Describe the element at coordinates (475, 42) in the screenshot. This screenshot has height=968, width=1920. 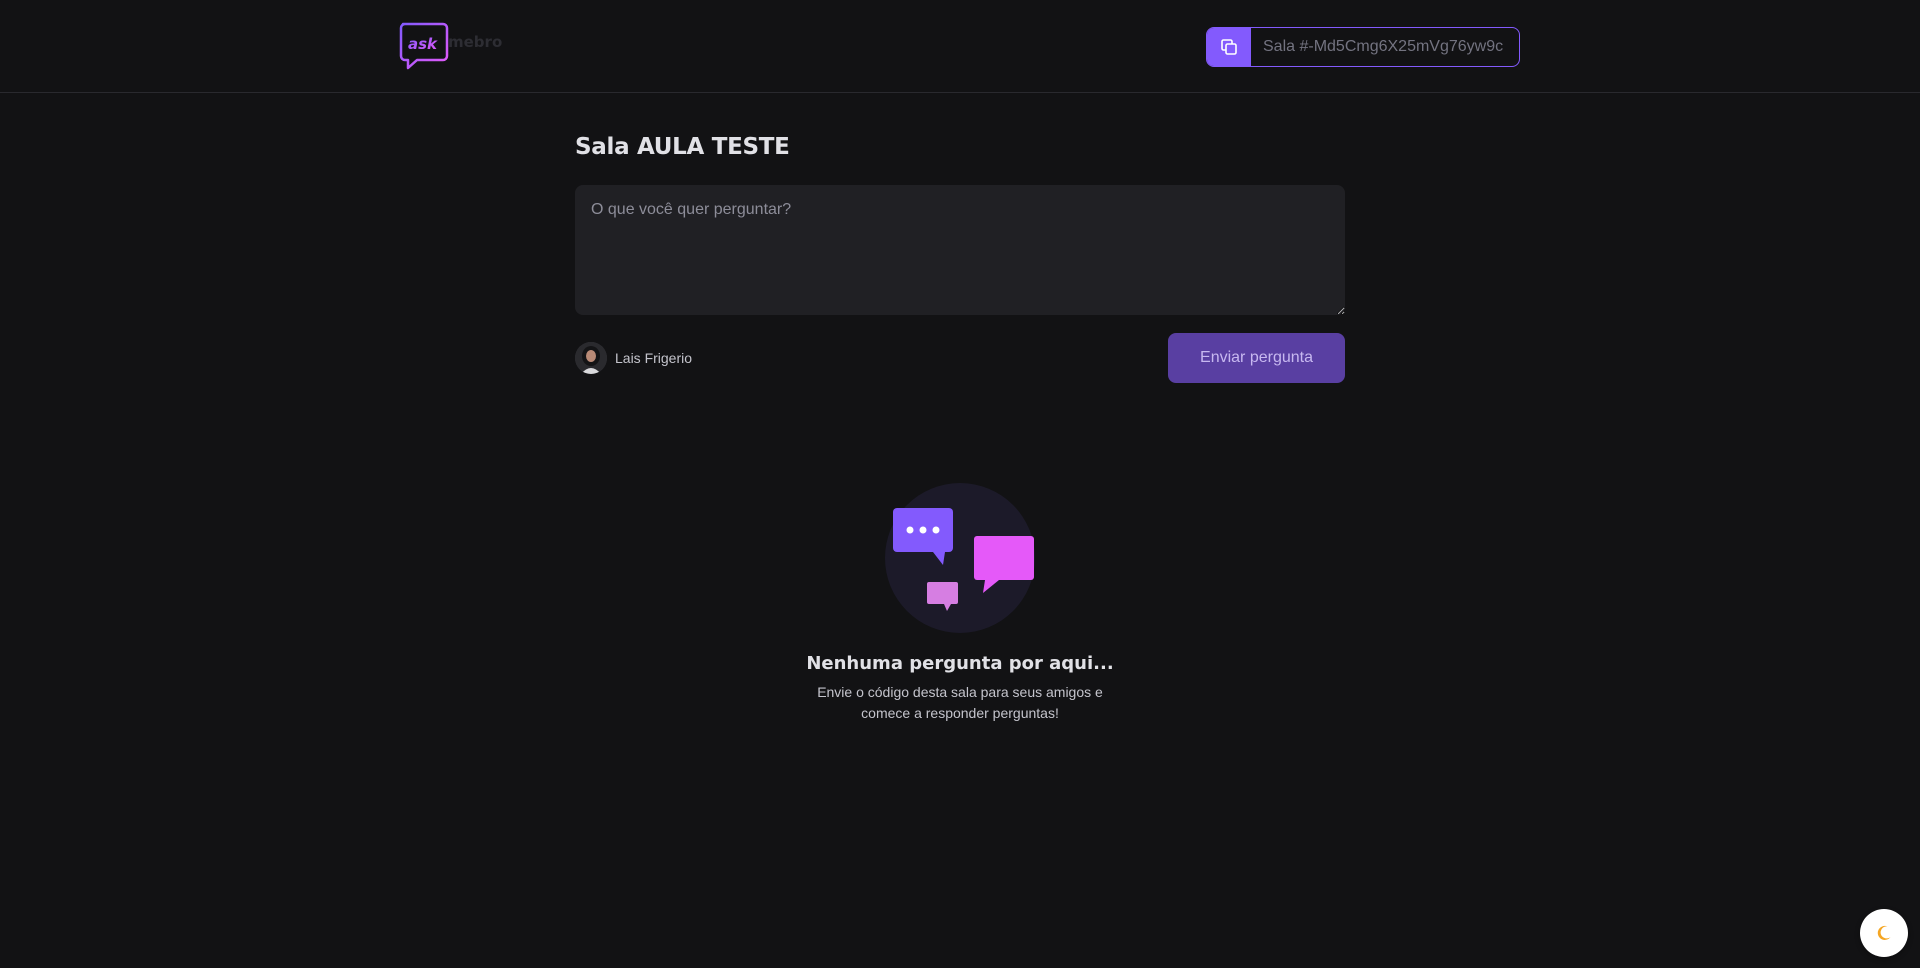
I see `logo-text-secondary: mebro` at that location.